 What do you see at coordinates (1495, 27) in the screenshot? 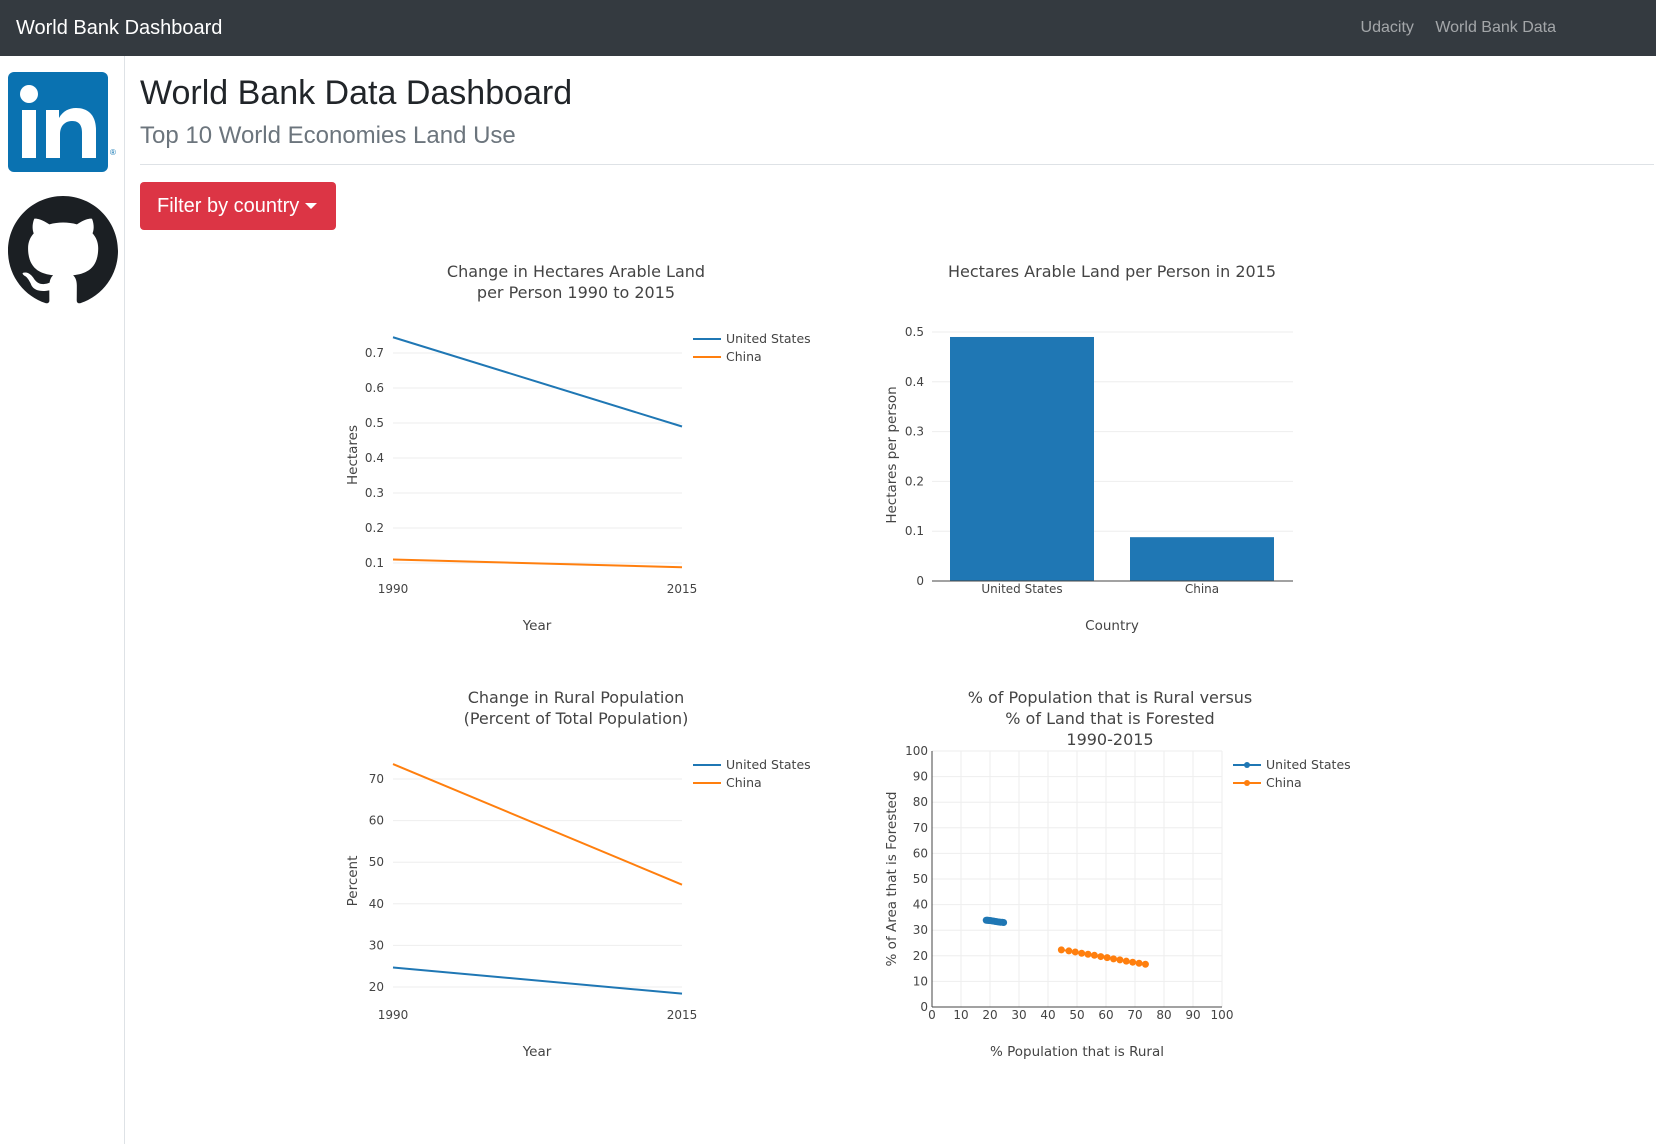
I see `nav-link-world-bank-data: World Bank Data` at bounding box center [1495, 27].